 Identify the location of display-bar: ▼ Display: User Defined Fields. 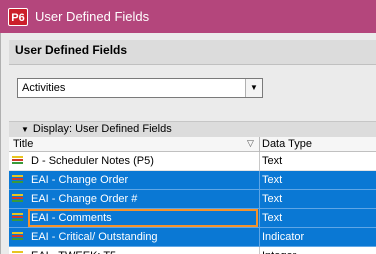
(192, 129).